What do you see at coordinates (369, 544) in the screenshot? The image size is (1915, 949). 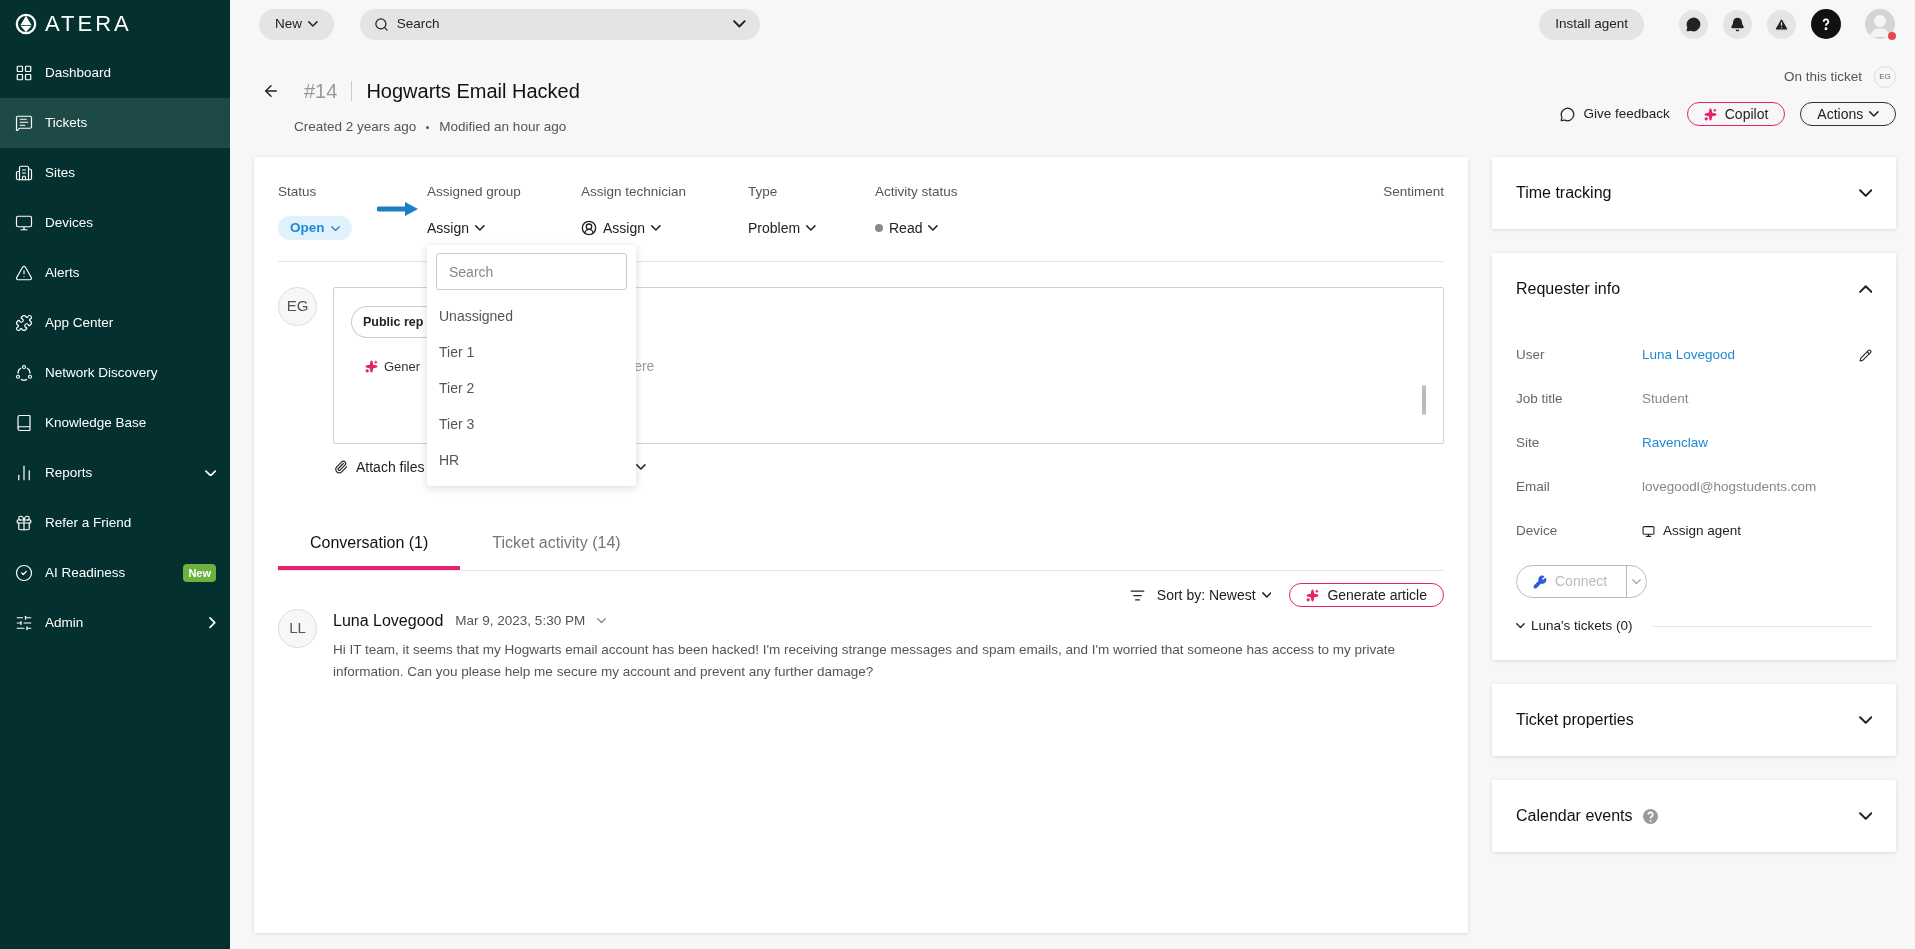 I see `tab: Conversation (1)` at bounding box center [369, 544].